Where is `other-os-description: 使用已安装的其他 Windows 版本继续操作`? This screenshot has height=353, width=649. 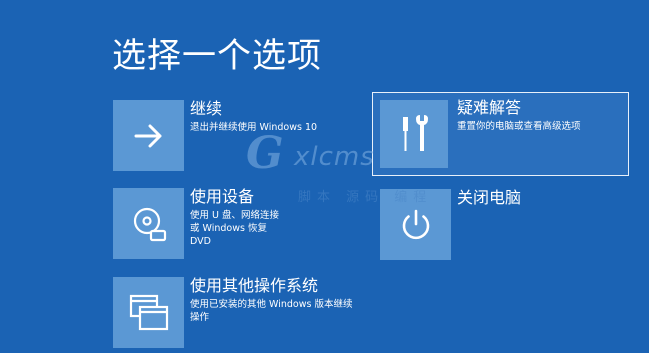 other-os-description: 使用已安装的其他 Windows 版本继续操作 is located at coordinates (271, 311).